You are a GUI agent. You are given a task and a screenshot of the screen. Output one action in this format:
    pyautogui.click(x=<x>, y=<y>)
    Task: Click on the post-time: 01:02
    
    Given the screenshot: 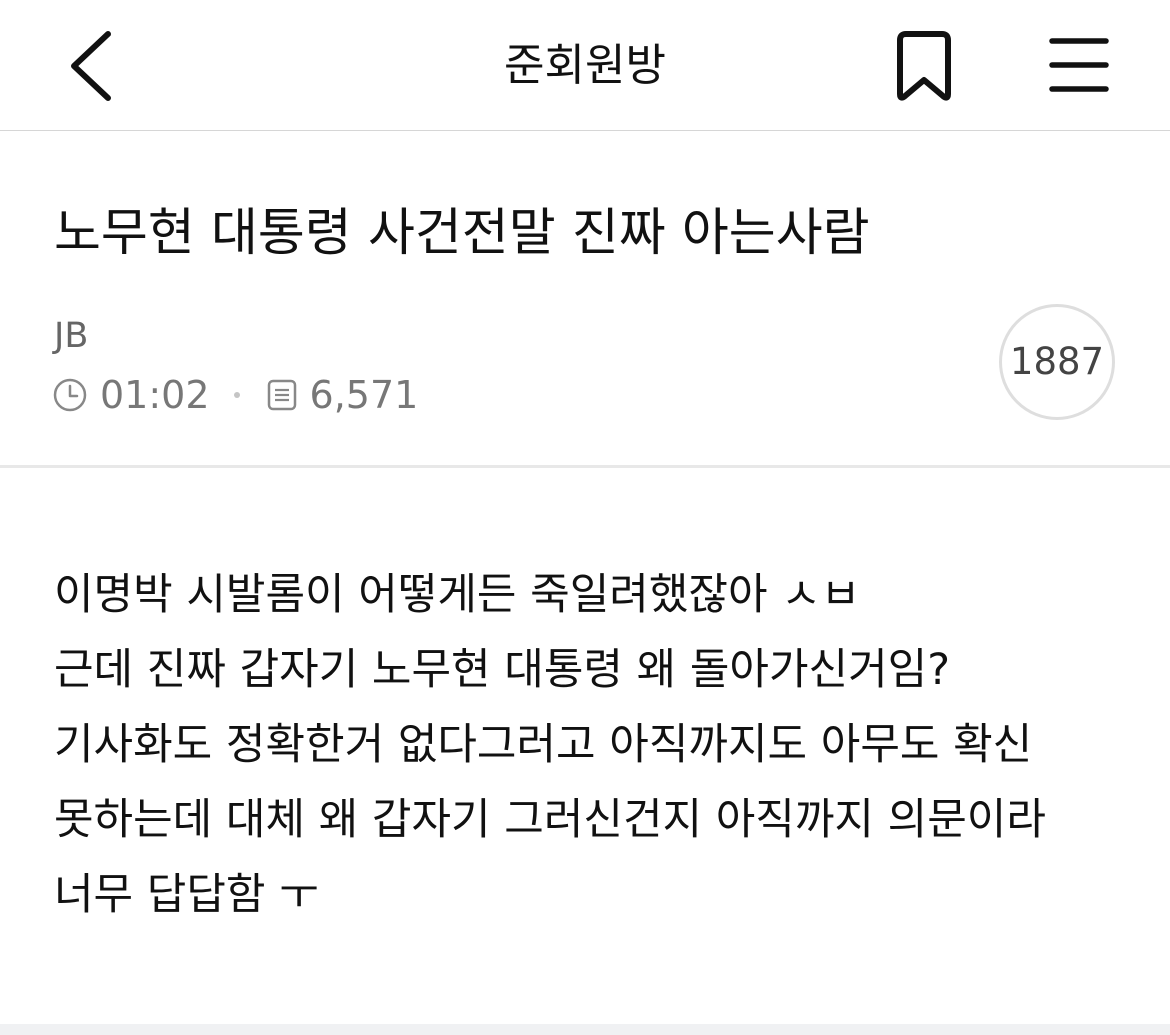 What is the action you would take?
    pyautogui.click(x=155, y=395)
    